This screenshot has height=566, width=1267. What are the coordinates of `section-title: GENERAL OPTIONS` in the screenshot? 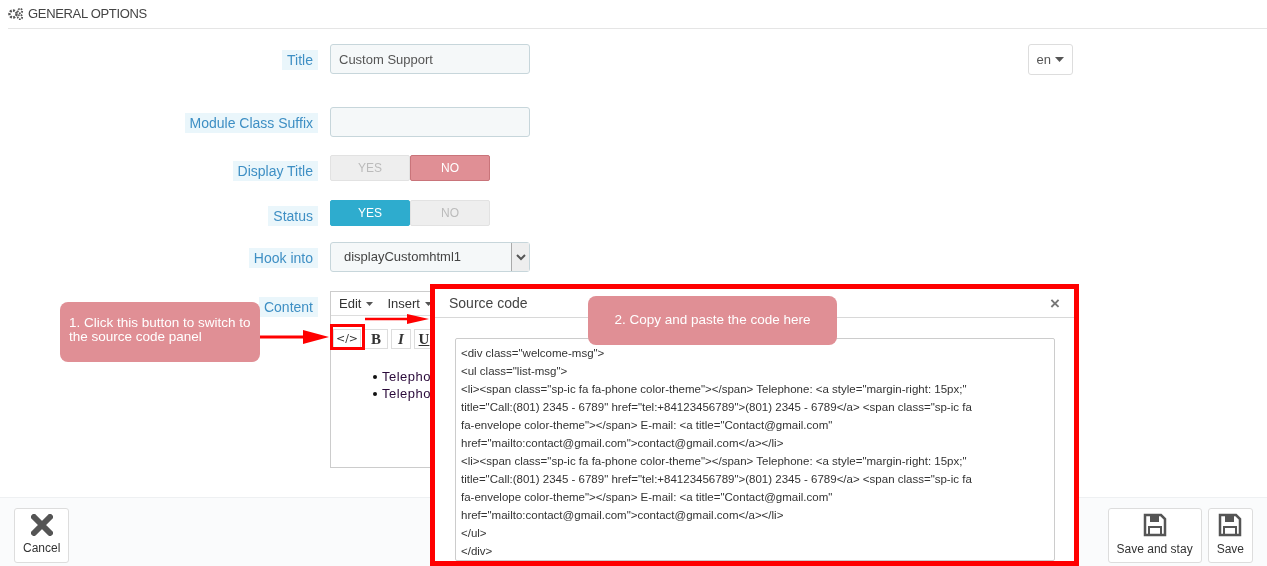 It's located at (87, 14).